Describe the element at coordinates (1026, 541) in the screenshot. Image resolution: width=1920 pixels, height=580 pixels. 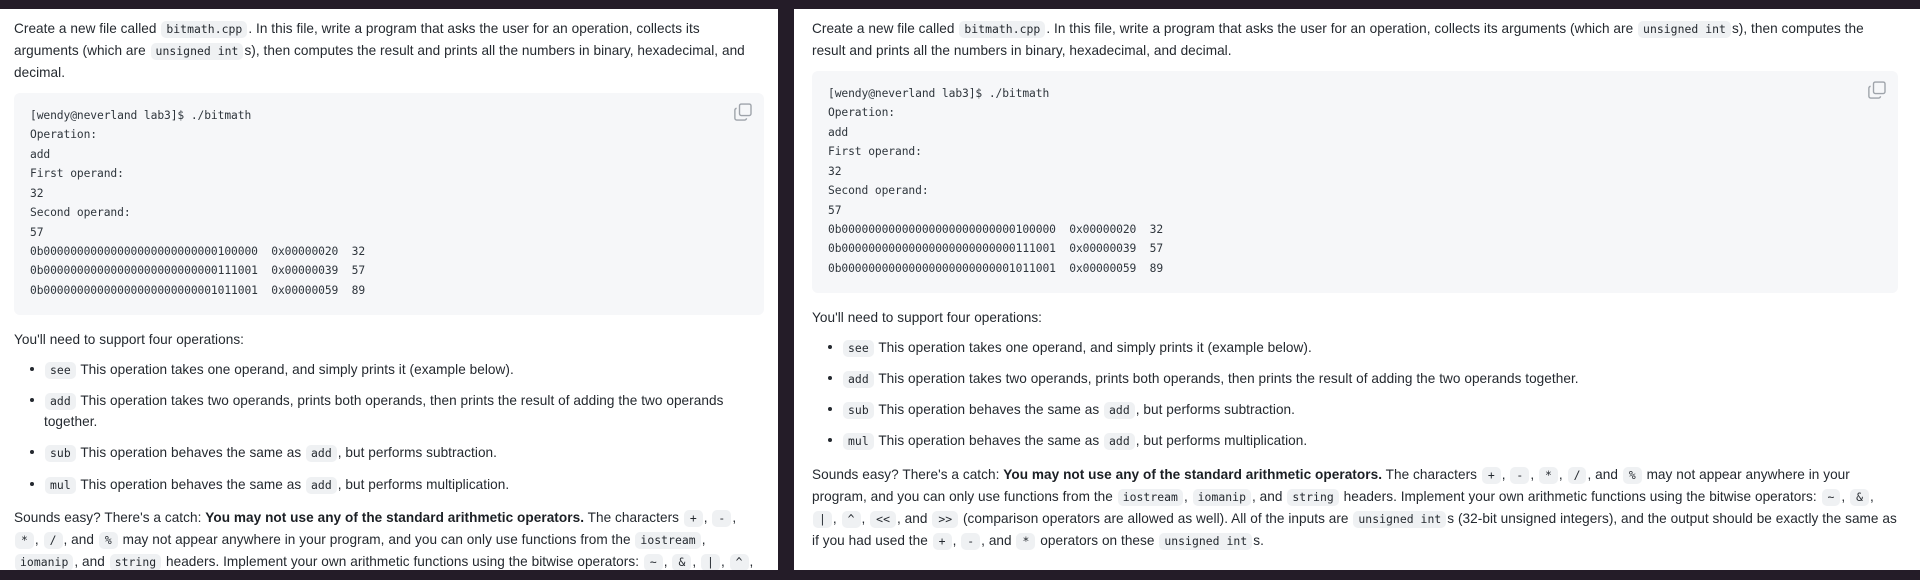
I see `used-op-star: *` at that location.